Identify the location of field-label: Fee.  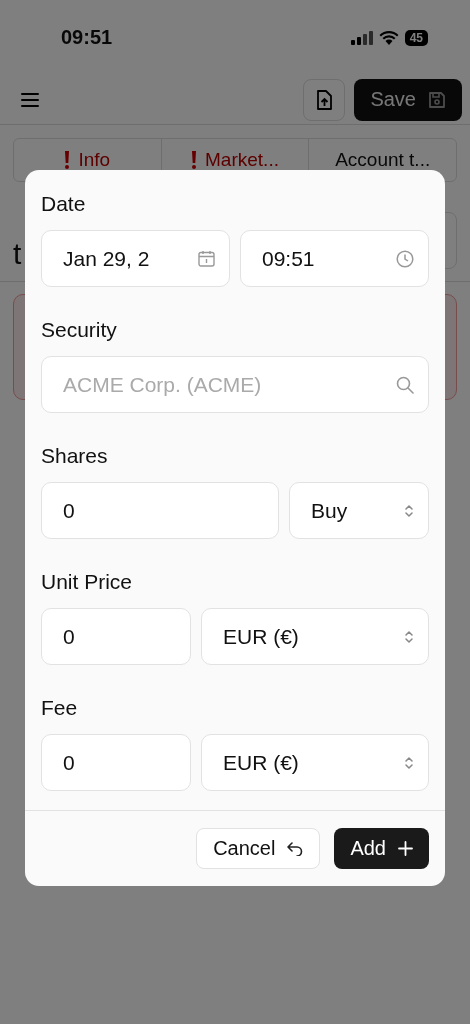
(60, 708).